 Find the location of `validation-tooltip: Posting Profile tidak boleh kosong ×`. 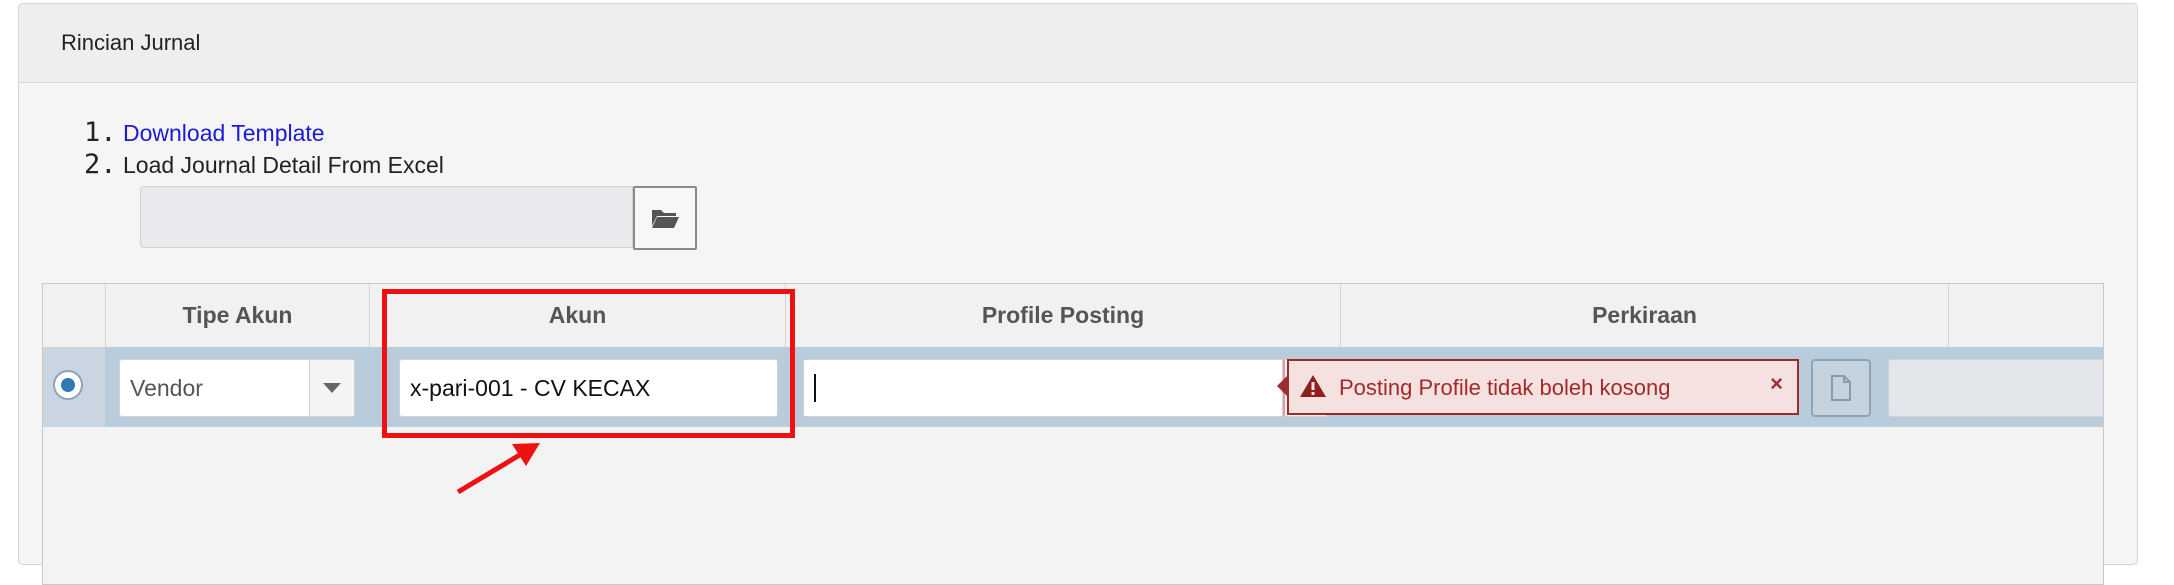

validation-tooltip: Posting Profile tidak boleh kosong × is located at coordinates (1543, 387).